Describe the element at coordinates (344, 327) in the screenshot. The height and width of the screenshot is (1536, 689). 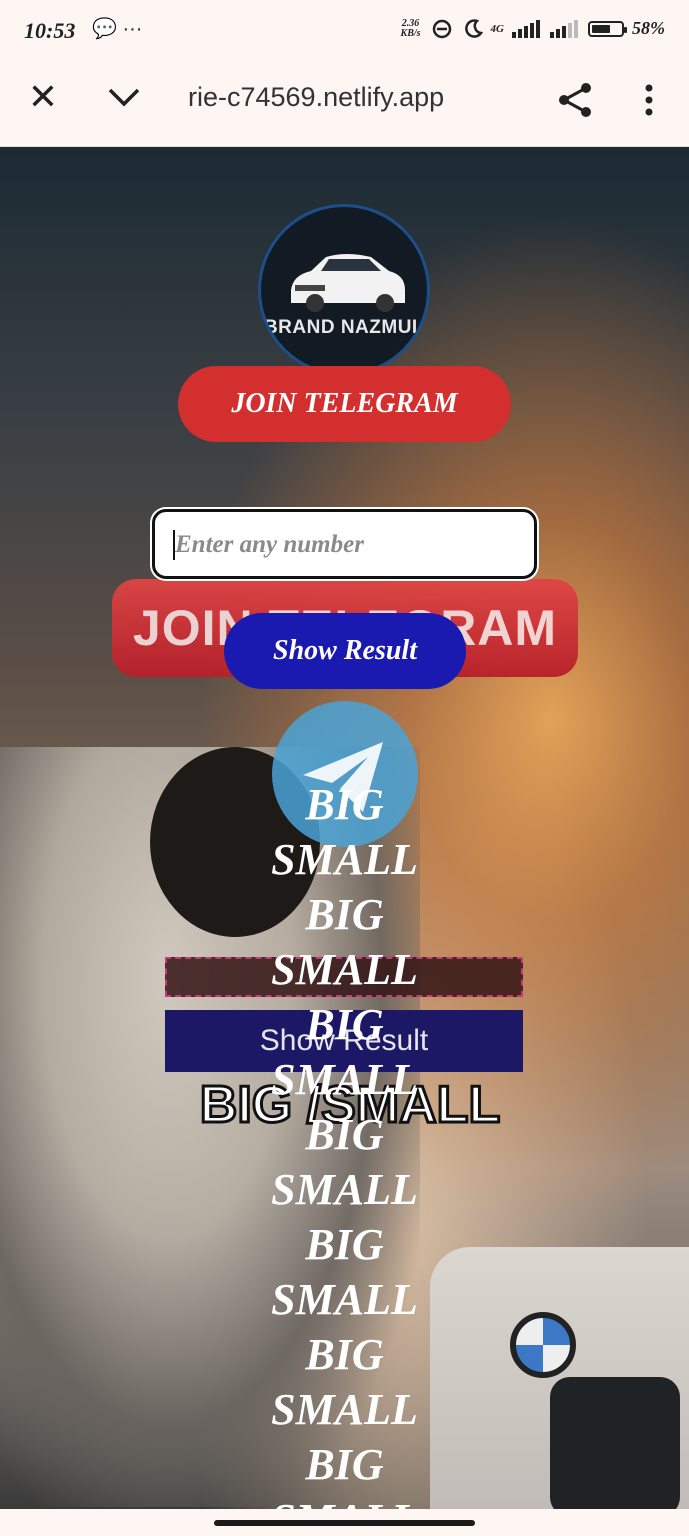
I see `logo-text: BRAND NAZMUL` at that location.